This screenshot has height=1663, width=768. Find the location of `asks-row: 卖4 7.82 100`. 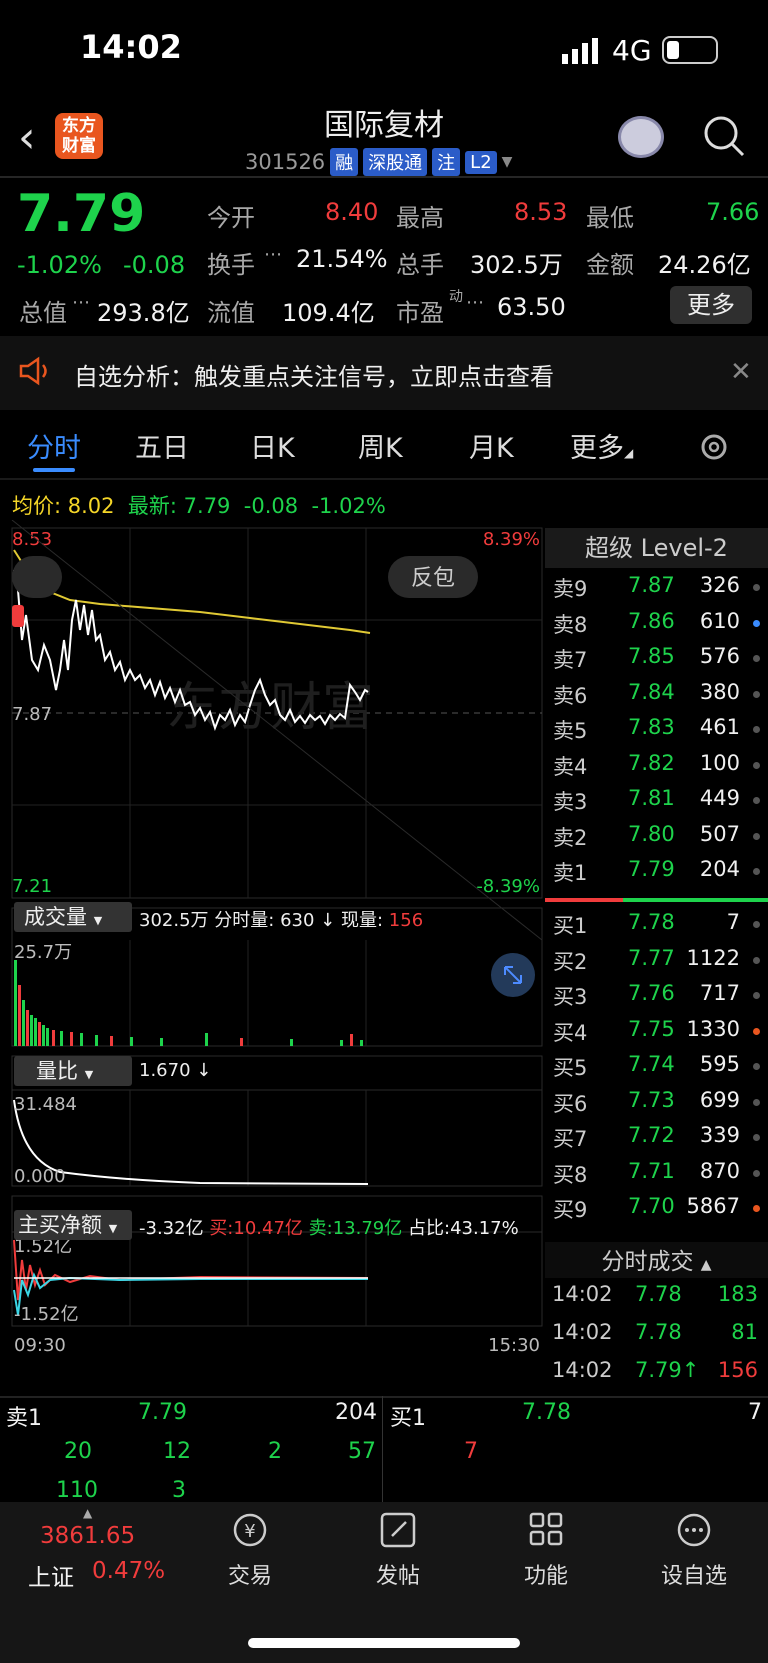

asks-row: 卖4 7.82 100 is located at coordinates (656, 768).